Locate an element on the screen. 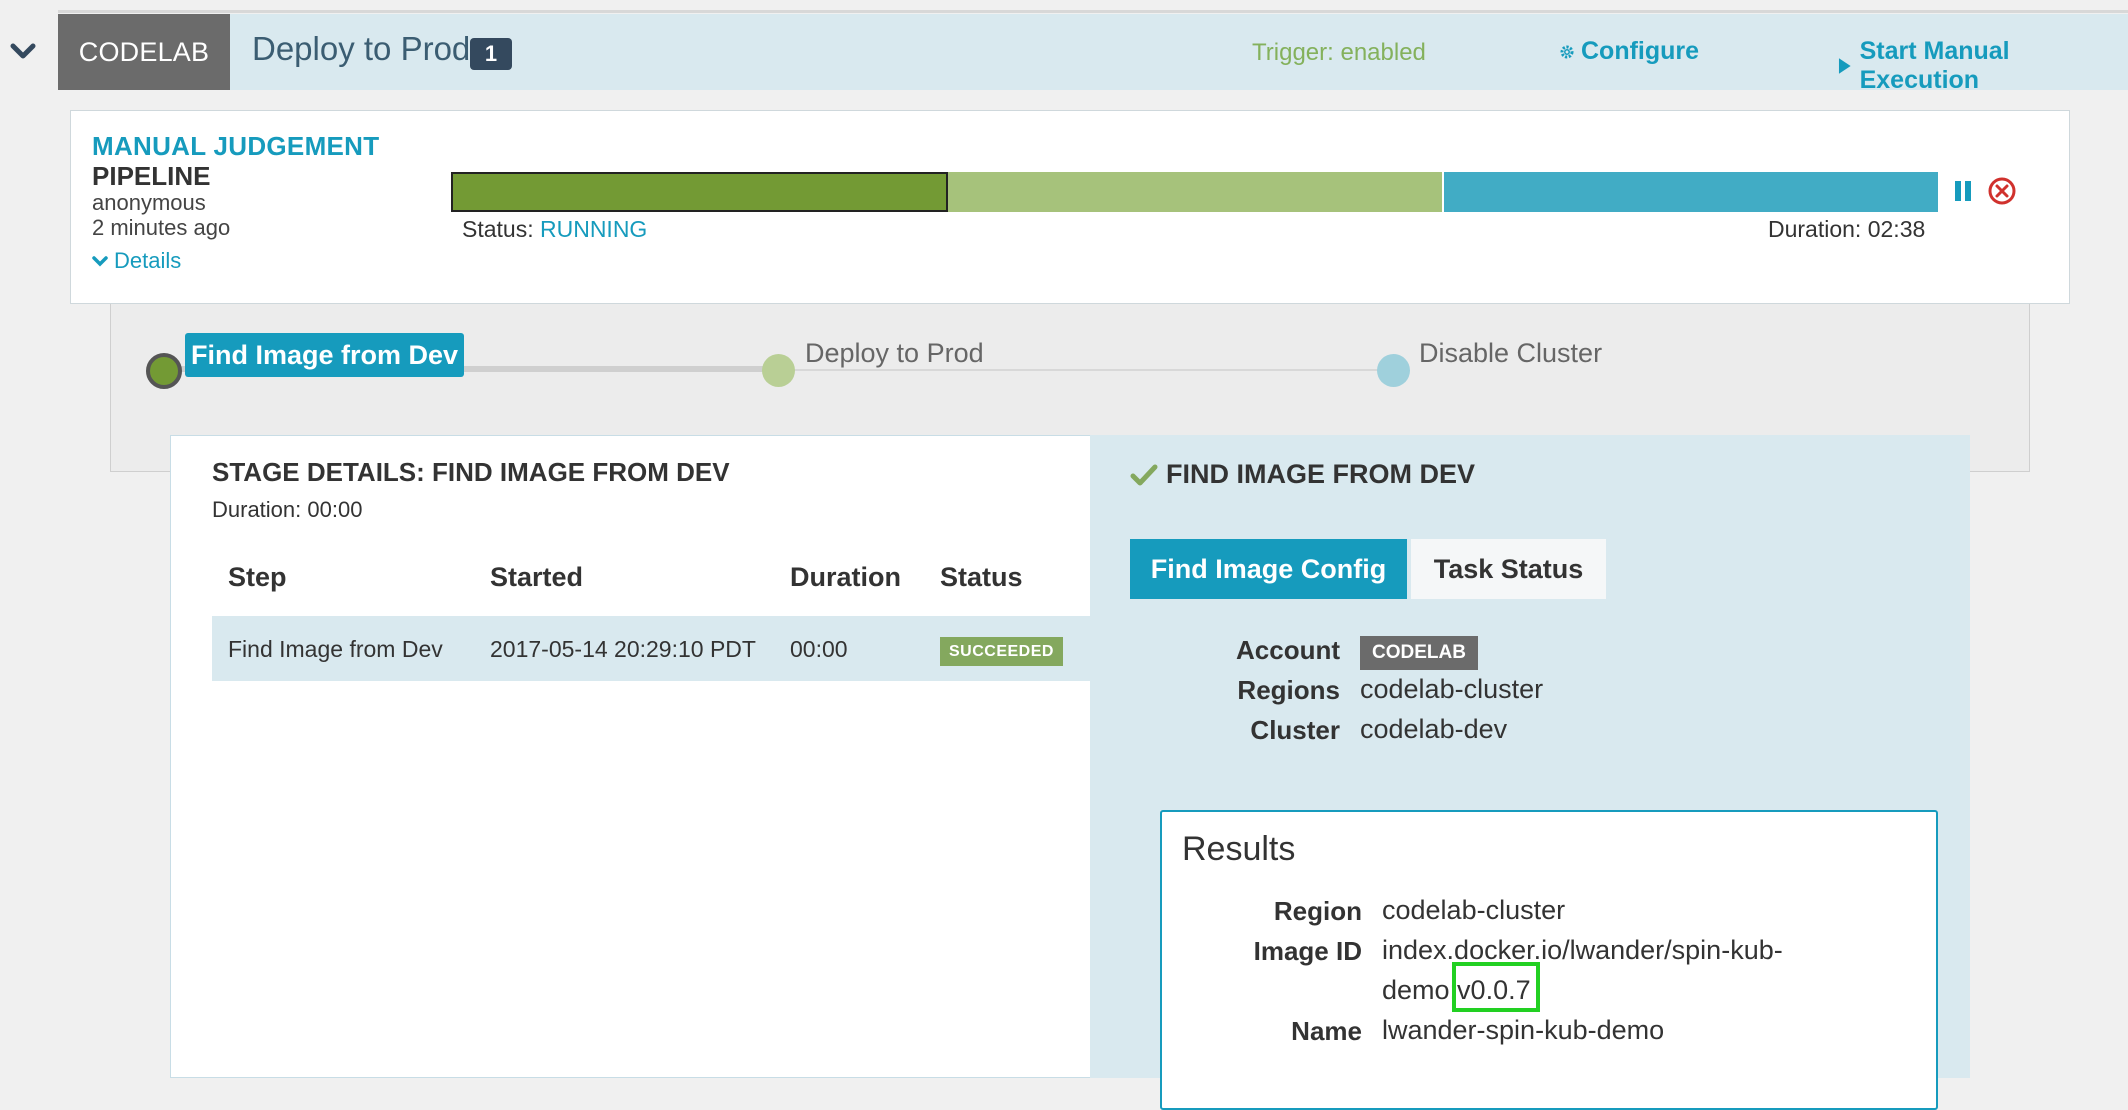  details-label: Details is located at coordinates (148, 260).